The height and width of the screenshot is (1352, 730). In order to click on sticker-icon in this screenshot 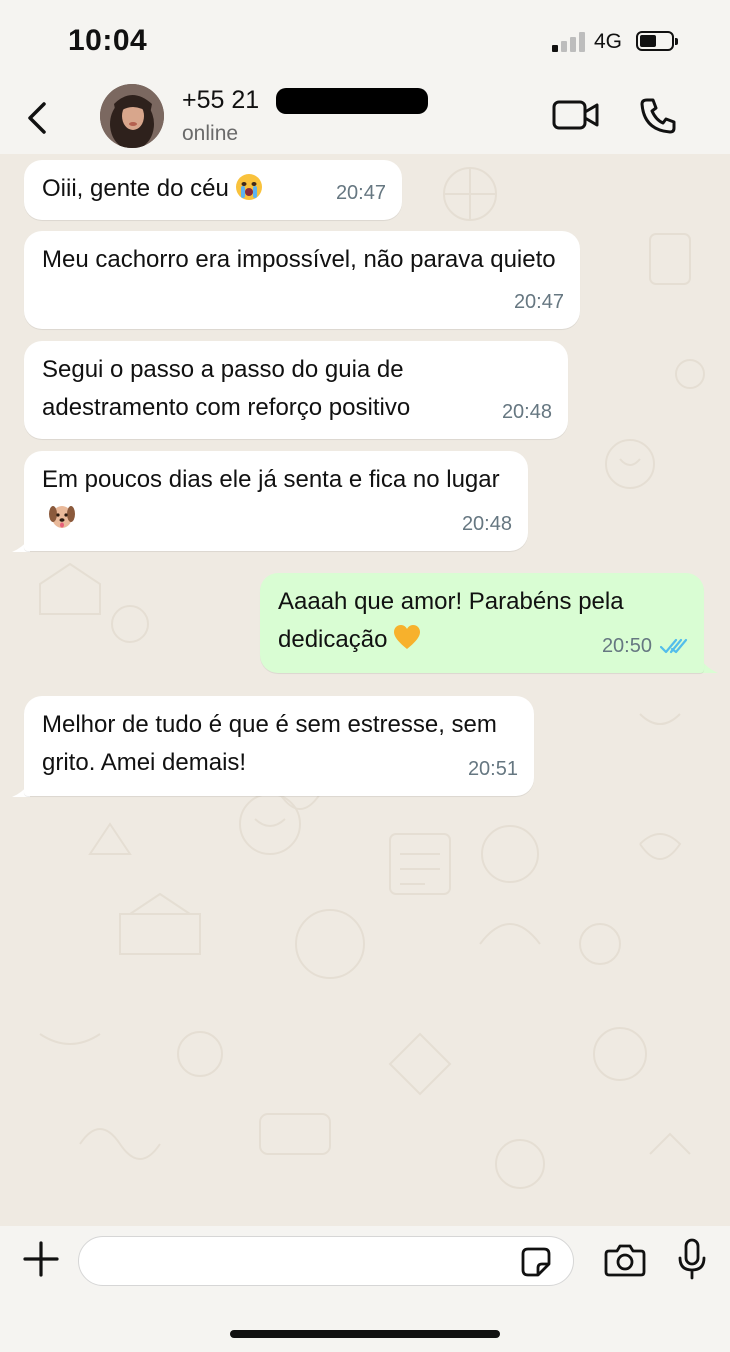, I will do `click(536, 1262)`.